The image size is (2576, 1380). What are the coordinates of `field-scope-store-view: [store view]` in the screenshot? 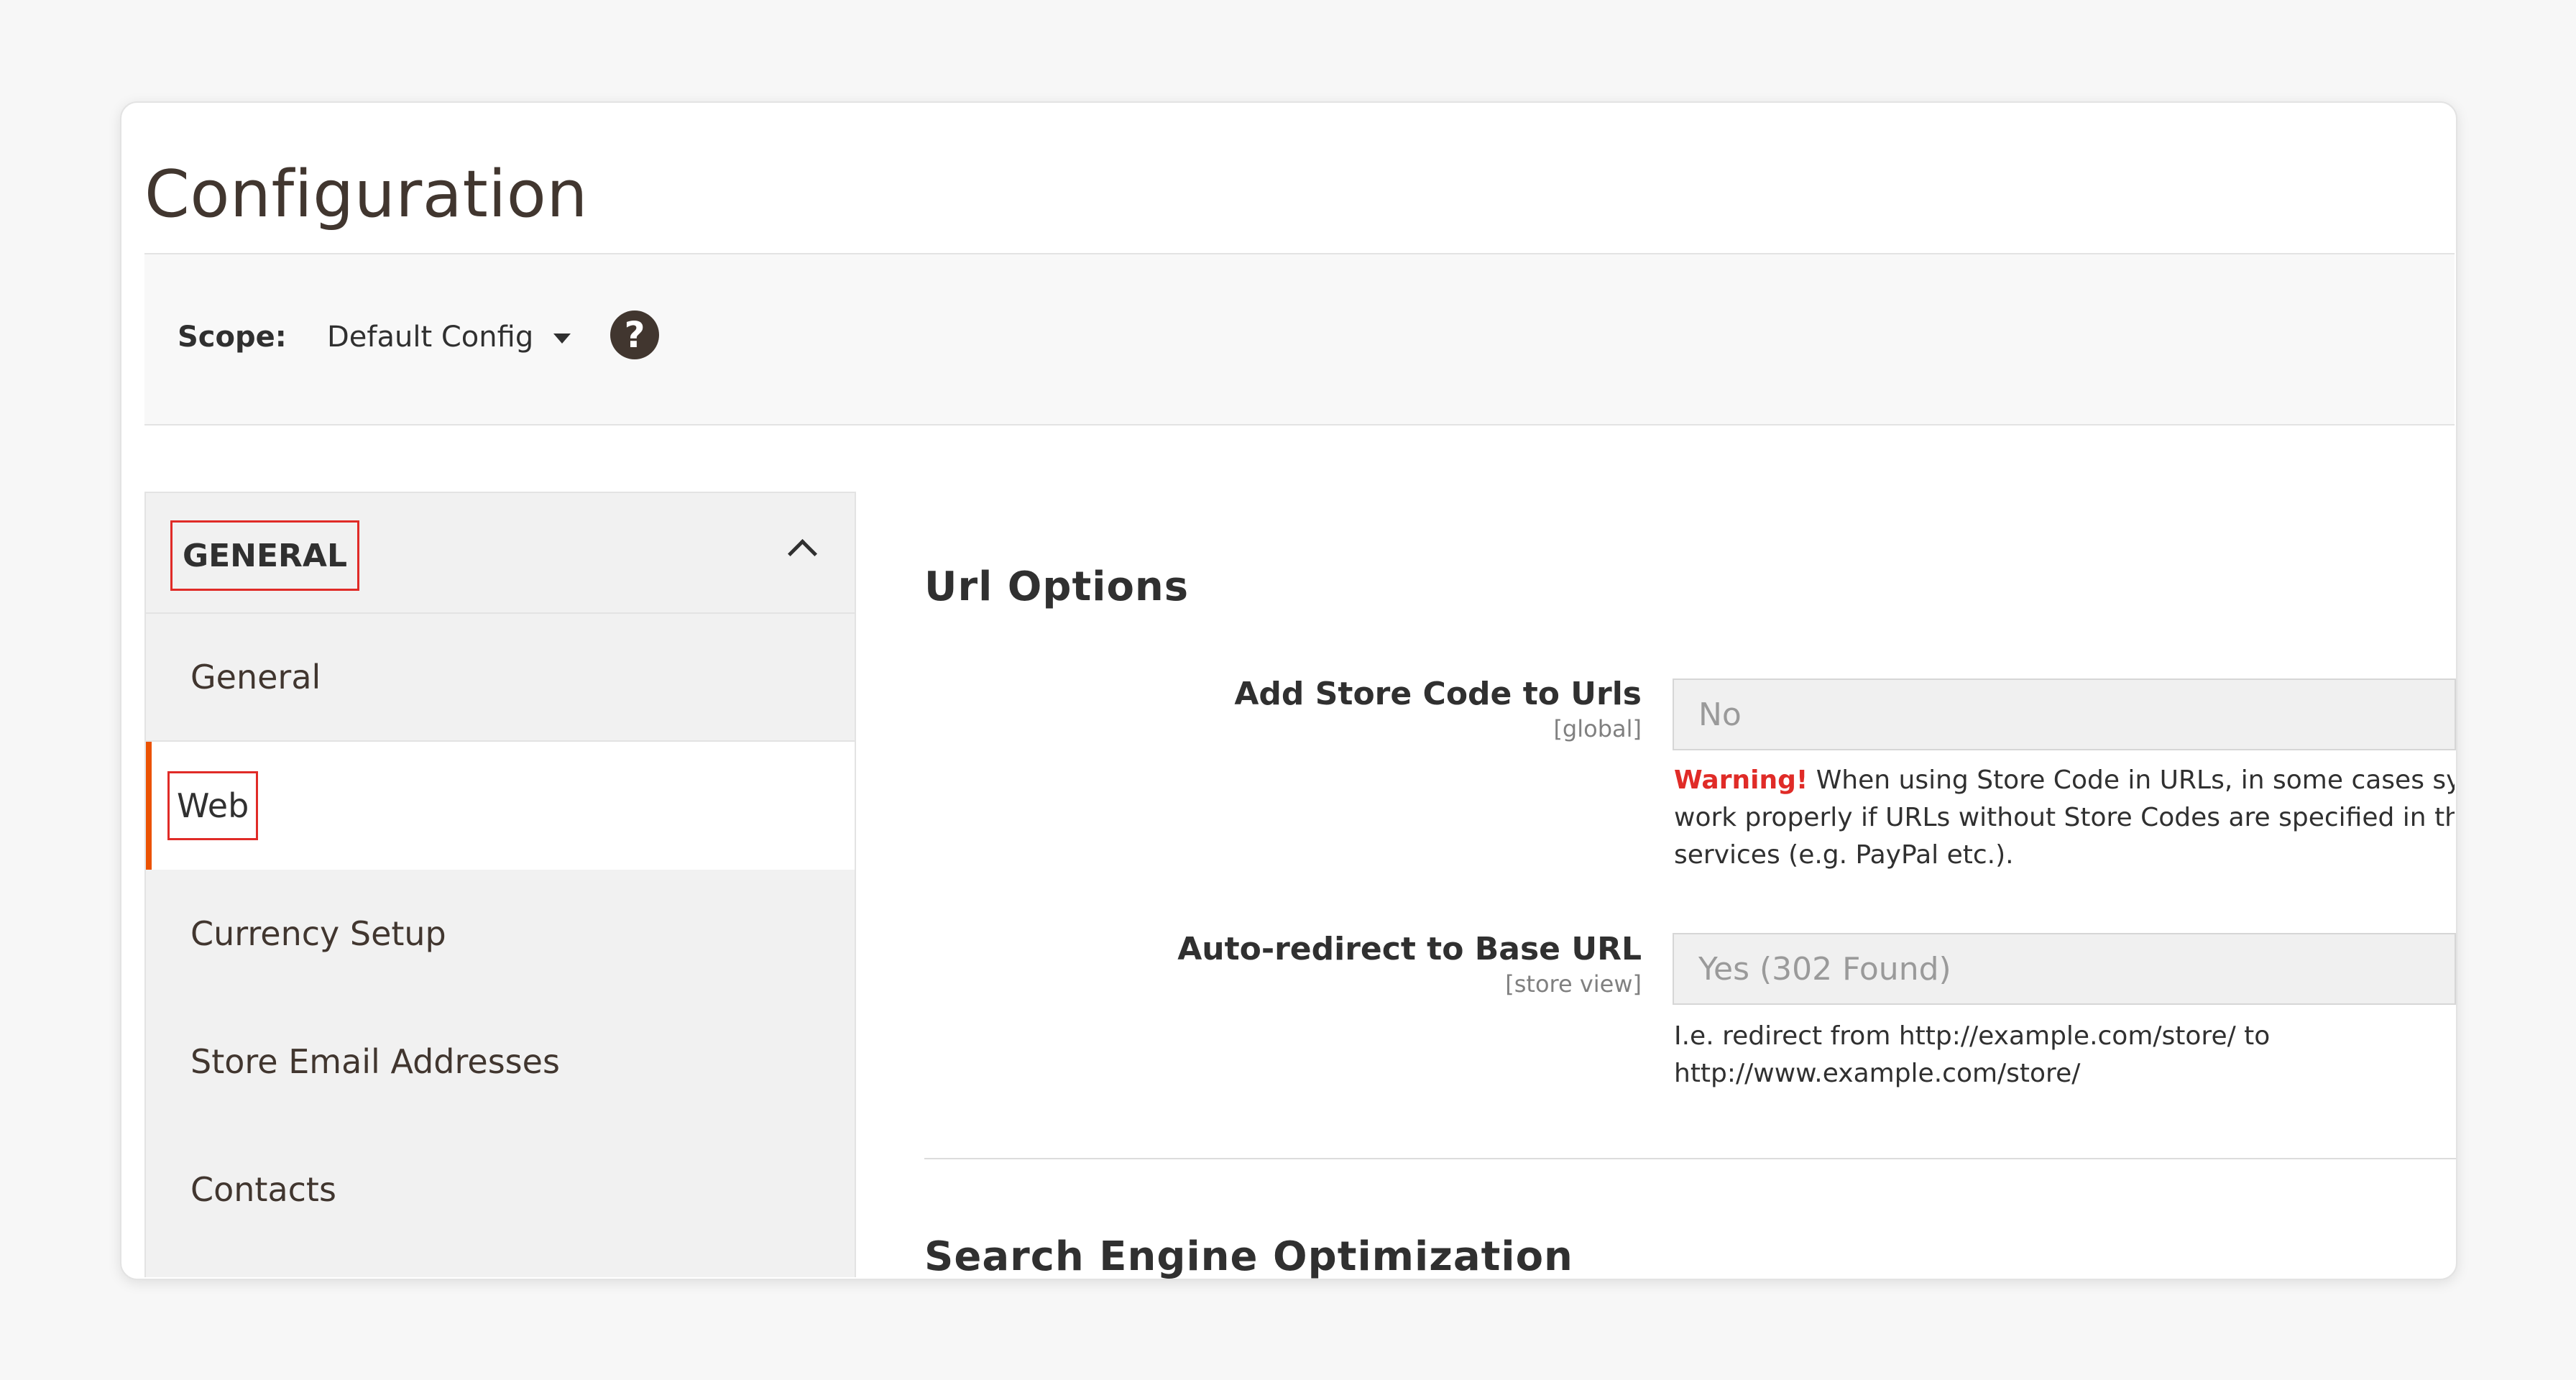 It's located at (1573, 984).